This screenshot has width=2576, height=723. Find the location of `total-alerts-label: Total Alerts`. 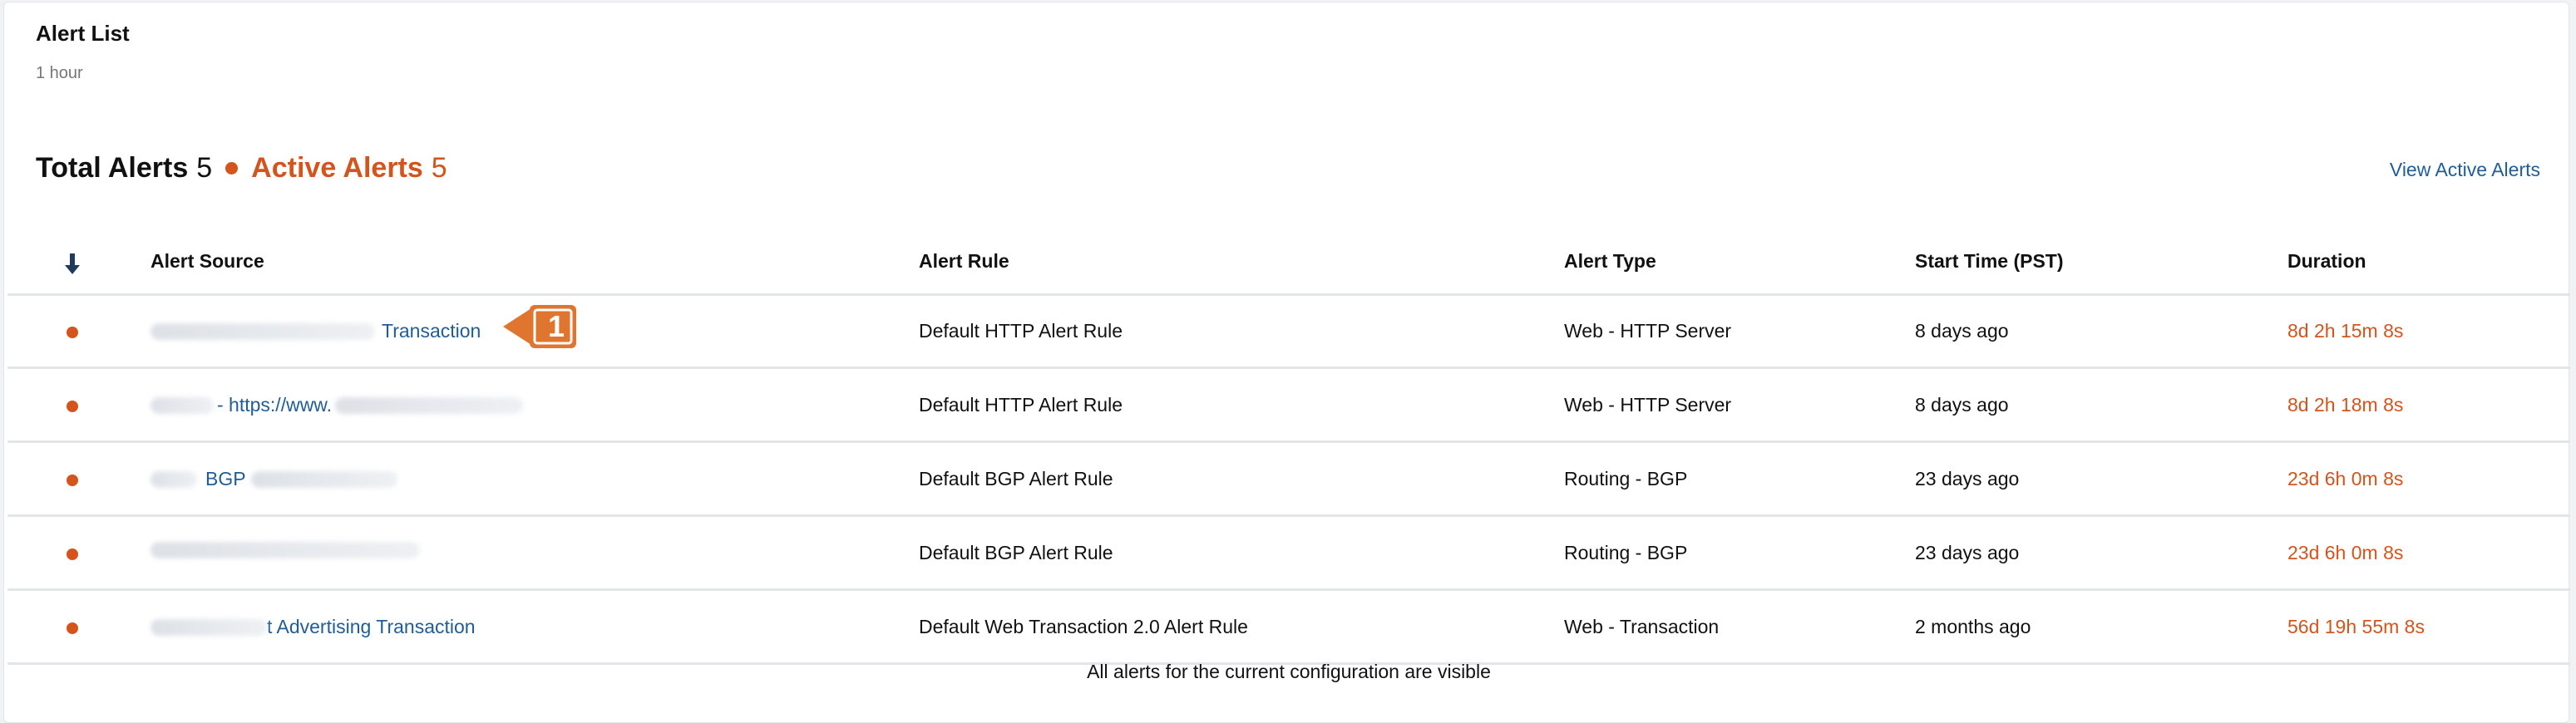

total-alerts-label: Total Alerts is located at coordinates (113, 168).